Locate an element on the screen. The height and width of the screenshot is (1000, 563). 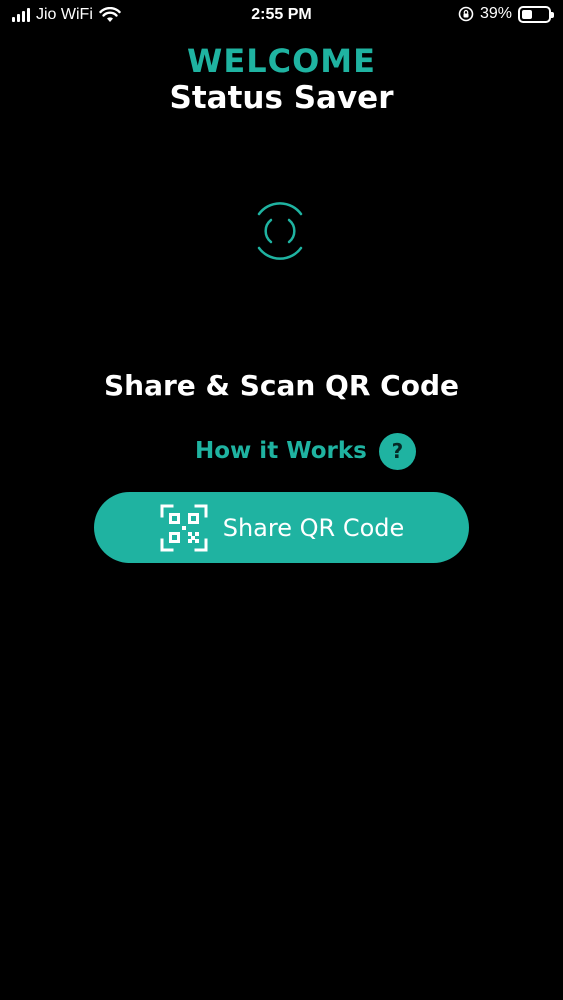
status-bar: Jio WiFi 2:55 PM 39% is located at coordinates (281, 17).